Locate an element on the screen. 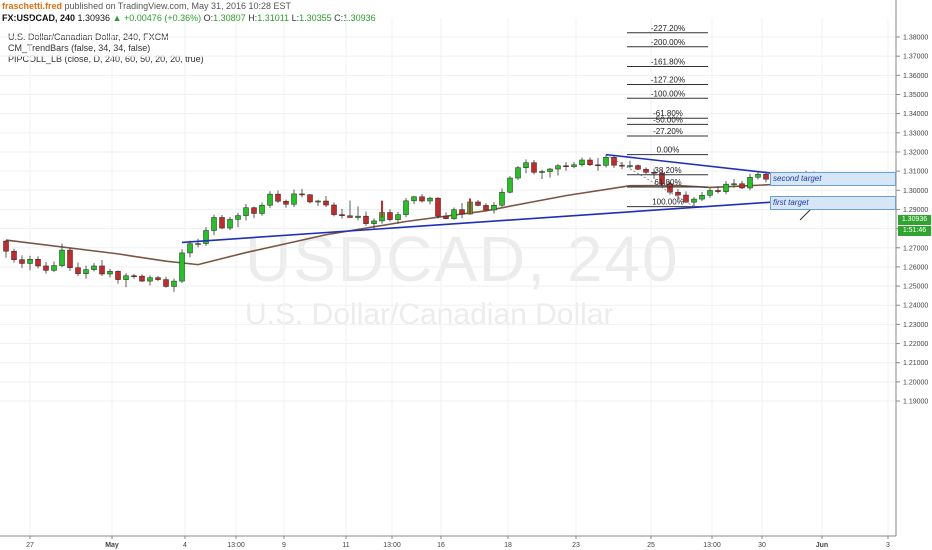 The width and height of the screenshot is (932, 550). y-tick-label: 1.24000 is located at coordinates (915, 306).